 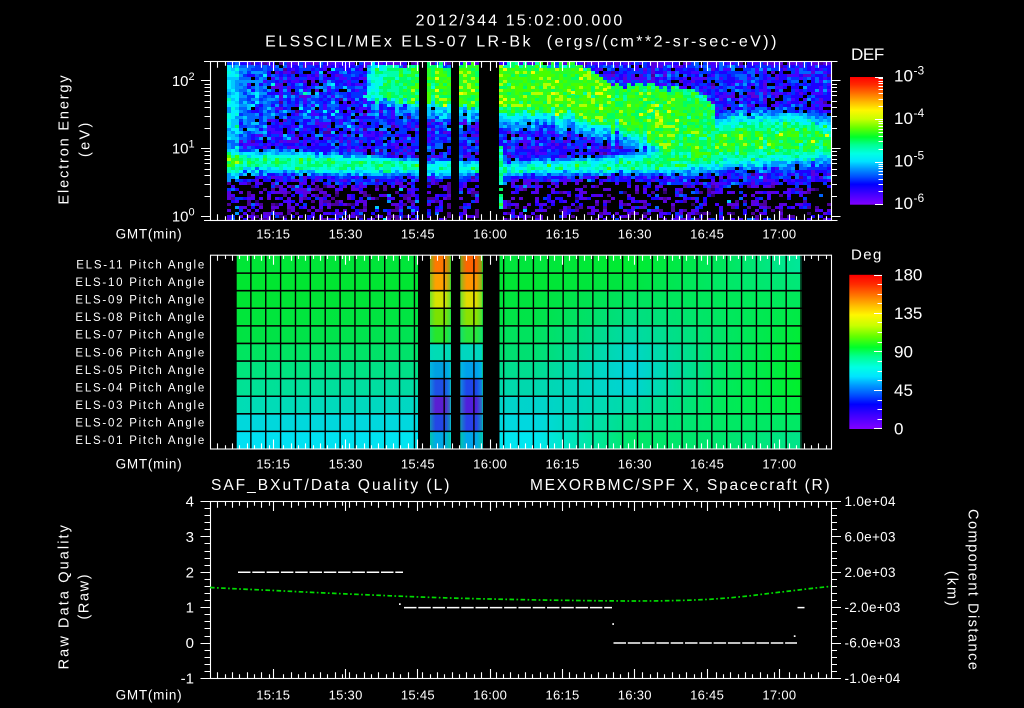 What do you see at coordinates (919, 156) in the screenshot?
I see `svg-text: -5` at bounding box center [919, 156].